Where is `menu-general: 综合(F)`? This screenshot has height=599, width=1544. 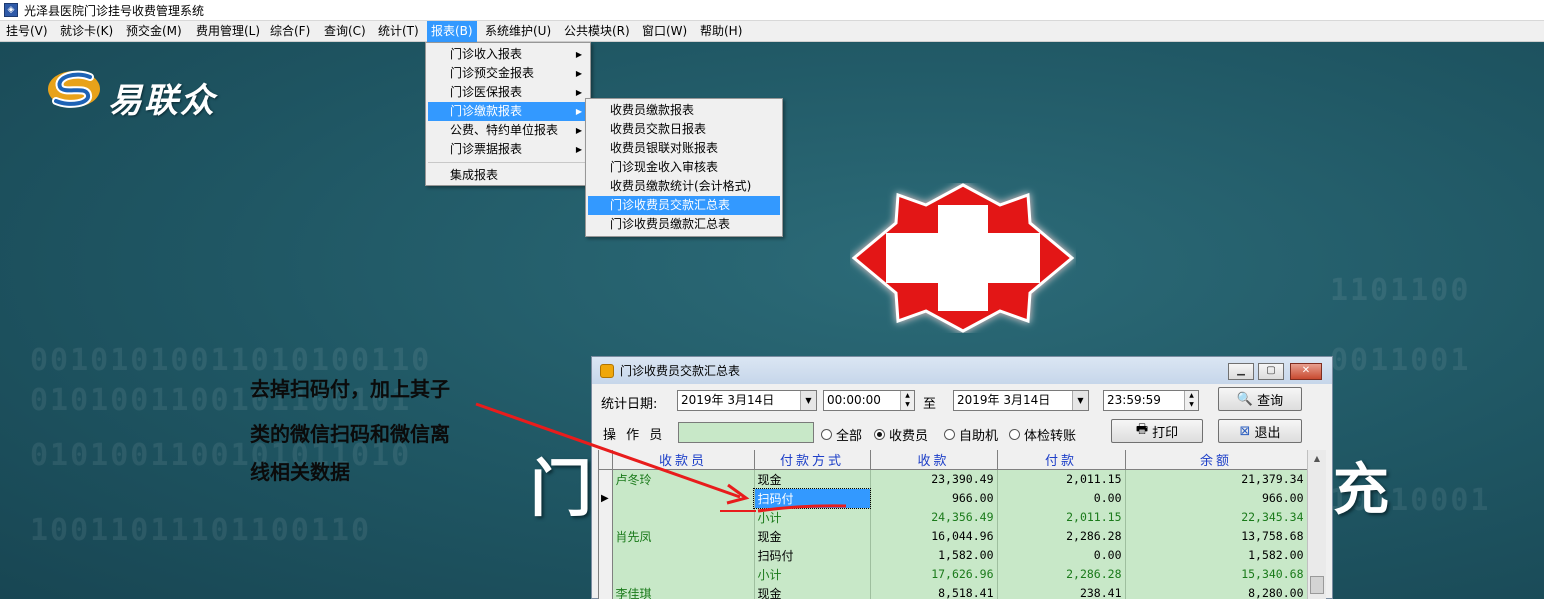
menu-general: 综合(F) is located at coordinates (290, 31).